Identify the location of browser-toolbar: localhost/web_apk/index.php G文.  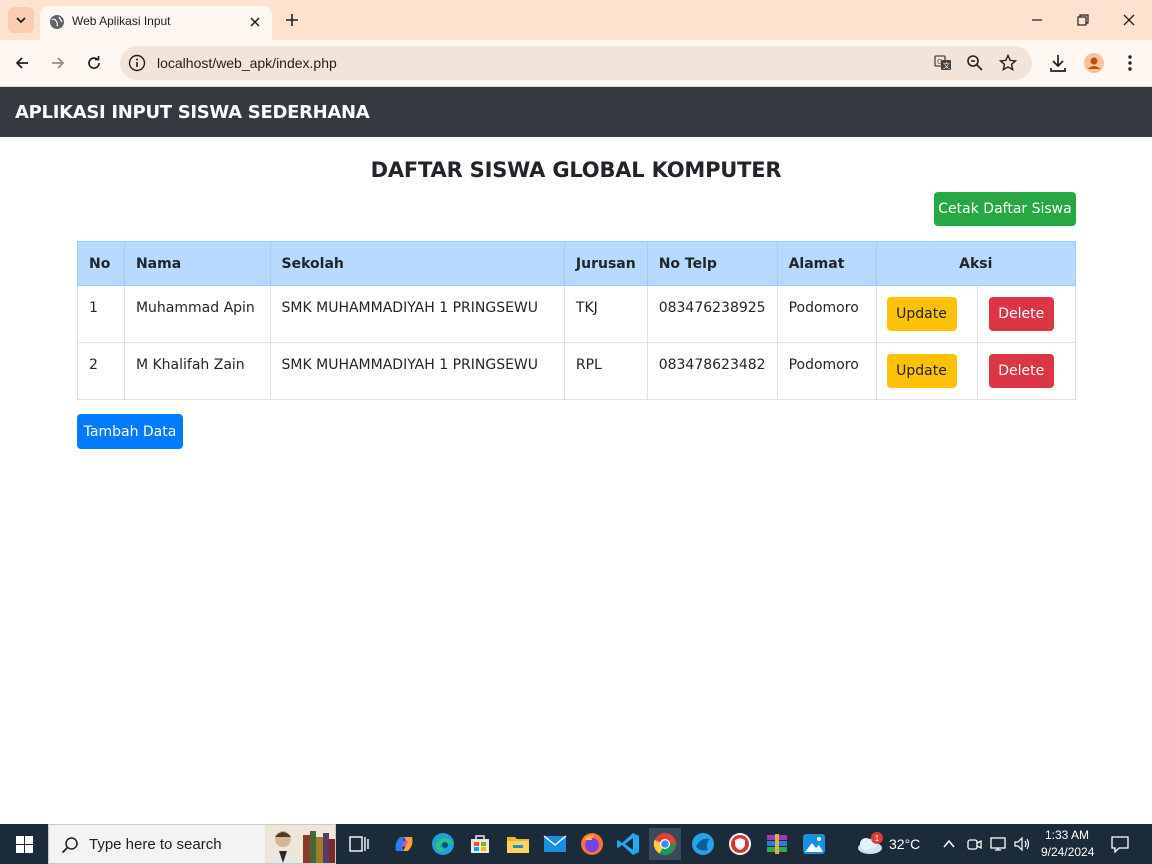
(576, 63).